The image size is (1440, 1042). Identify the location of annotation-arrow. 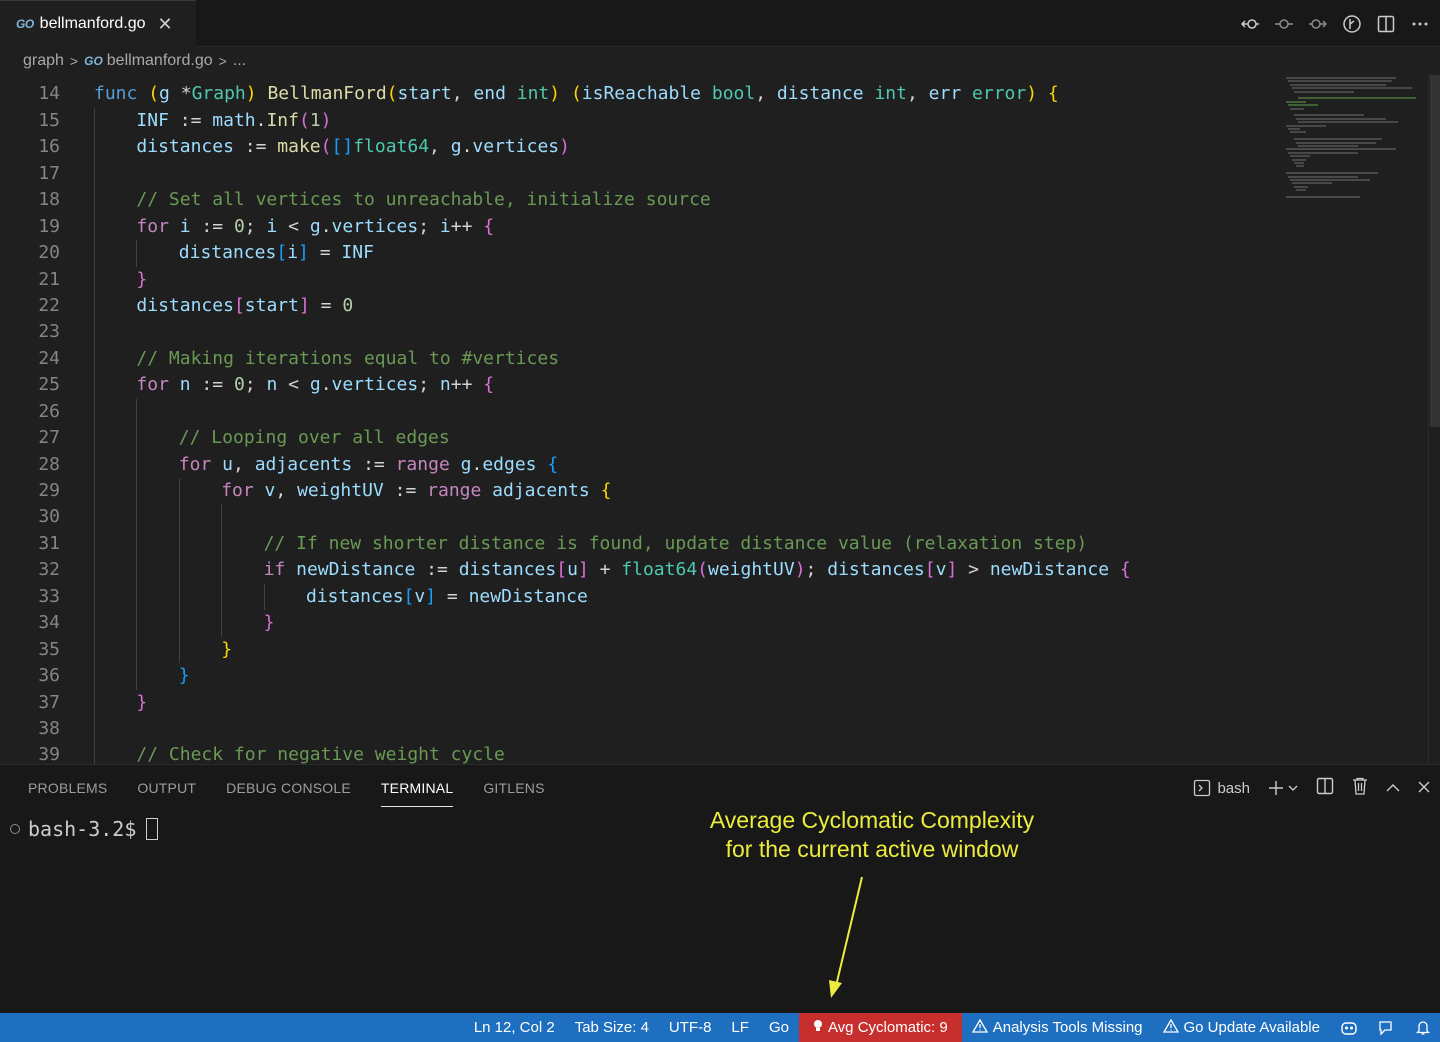
(846, 937).